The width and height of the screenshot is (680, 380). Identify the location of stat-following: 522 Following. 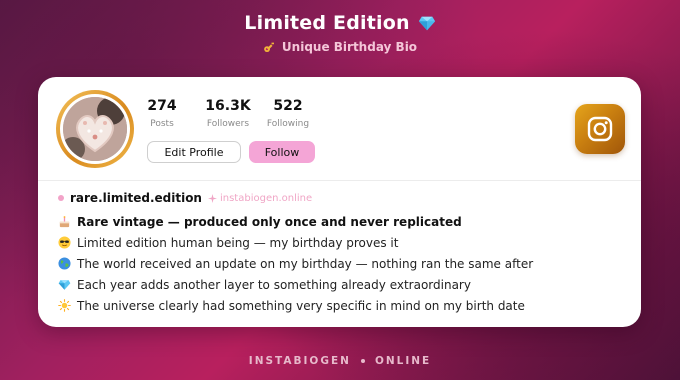
(288, 113).